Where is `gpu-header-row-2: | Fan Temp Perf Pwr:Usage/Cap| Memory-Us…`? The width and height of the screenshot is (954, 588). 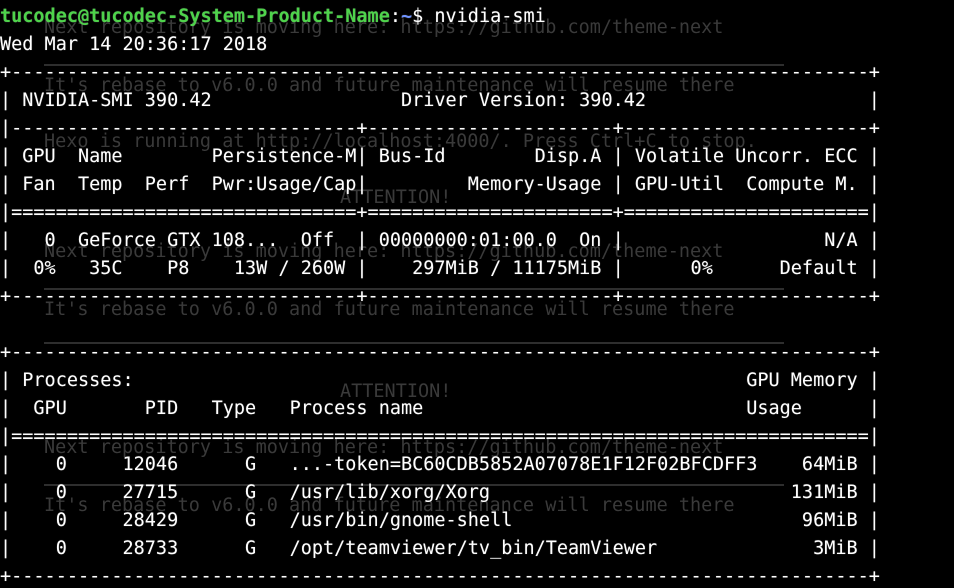 gpu-header-row-2: | Fan Temp Perf Pwr:Usage/Cap| Memory-Us… is located at coordinates (440, 184).